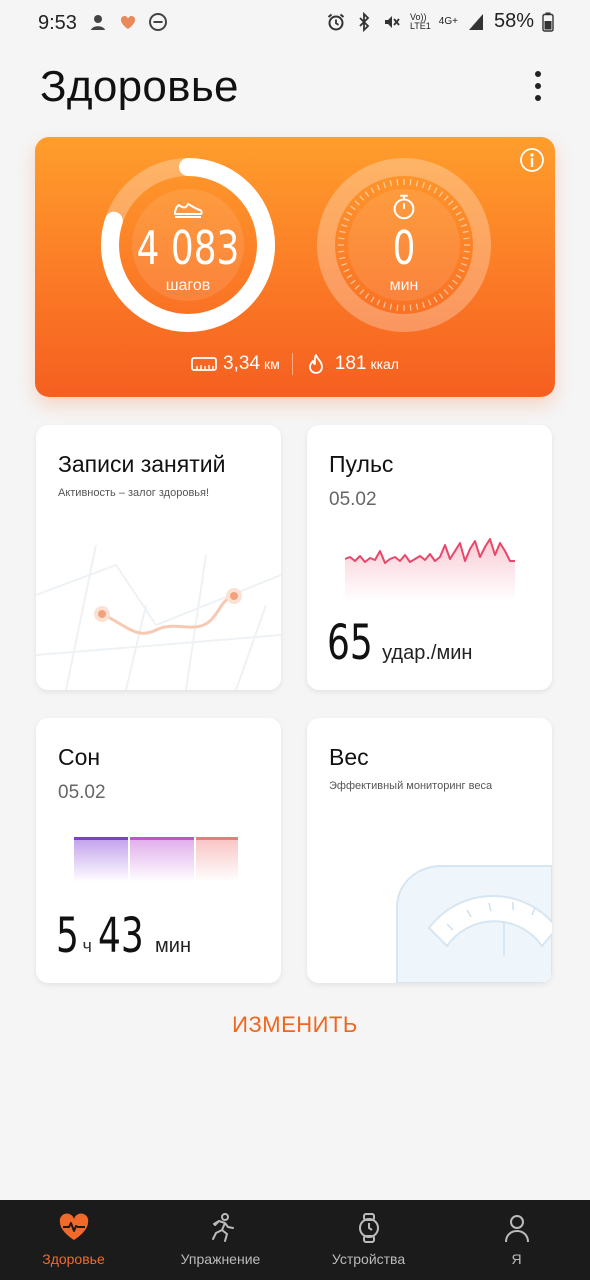 Image resolution: width=590 pixels, height=1280 pixels. What do you see at coordinates (295, 364) in the screenshot?
I see `activity-stats: 3,34 км 181 ккал` at bounding box center [295, 364].